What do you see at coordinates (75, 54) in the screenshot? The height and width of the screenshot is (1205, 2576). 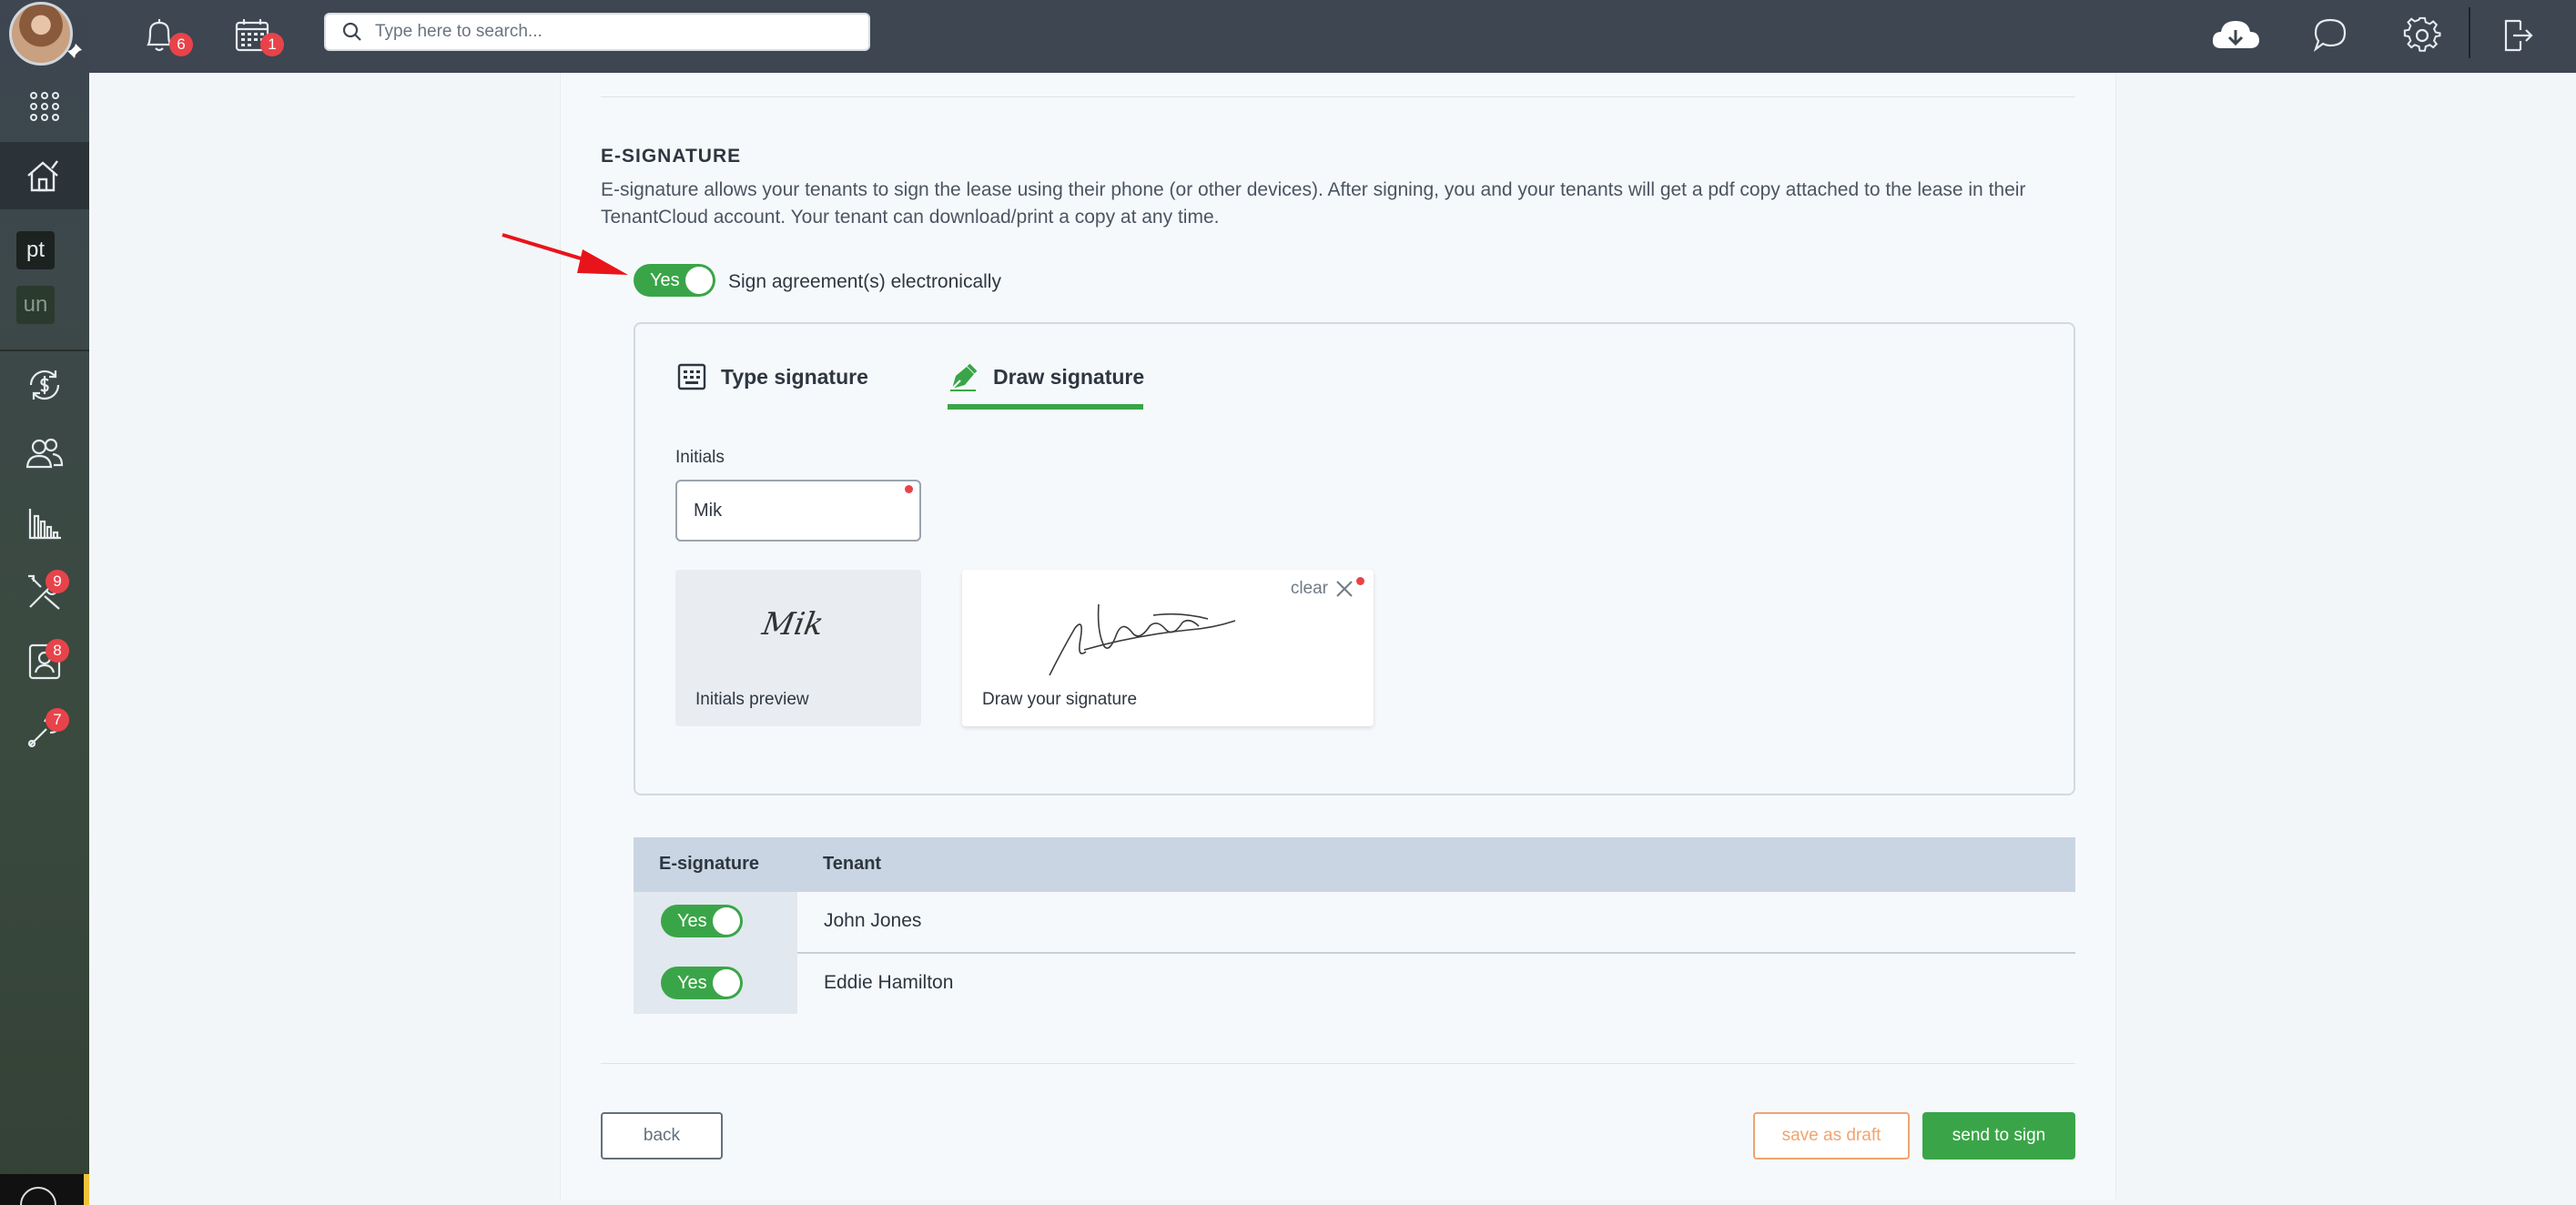 I see `pin-icon` at bounding box center [75, 54].